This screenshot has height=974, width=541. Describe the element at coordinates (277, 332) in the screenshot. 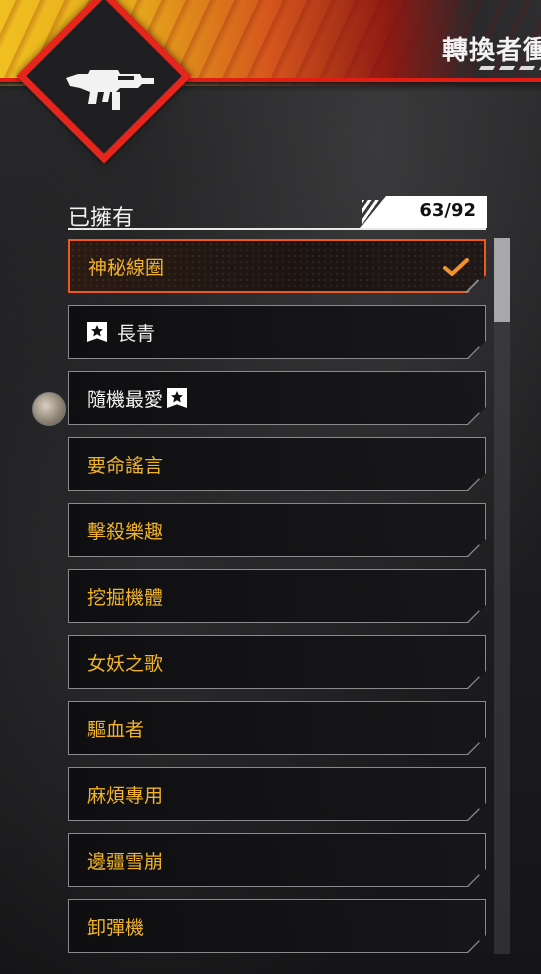

I see `list-item: 長青` at that location.